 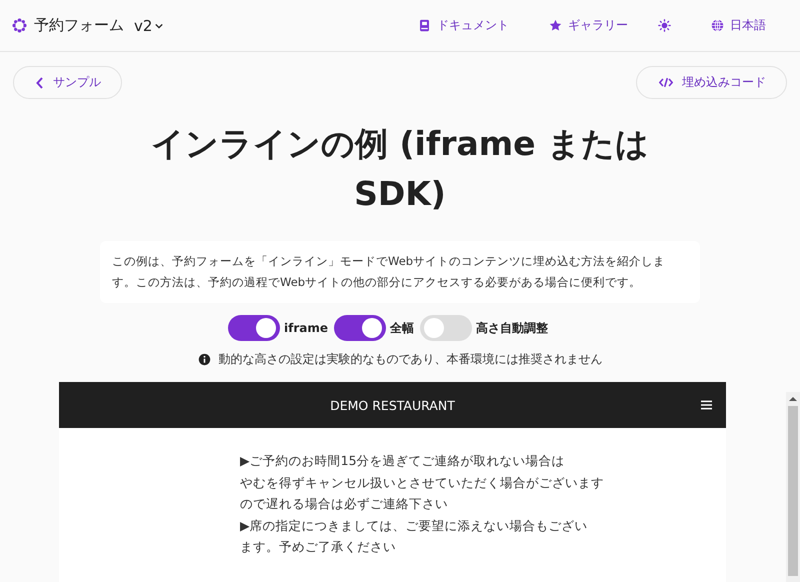 What do you see at coordinates (414, 525) in the screenshot?
I see `policy-text-line: ▶席の指定につきましては、ご要望に添えない場合もござい` at bounding box center [414, 525].